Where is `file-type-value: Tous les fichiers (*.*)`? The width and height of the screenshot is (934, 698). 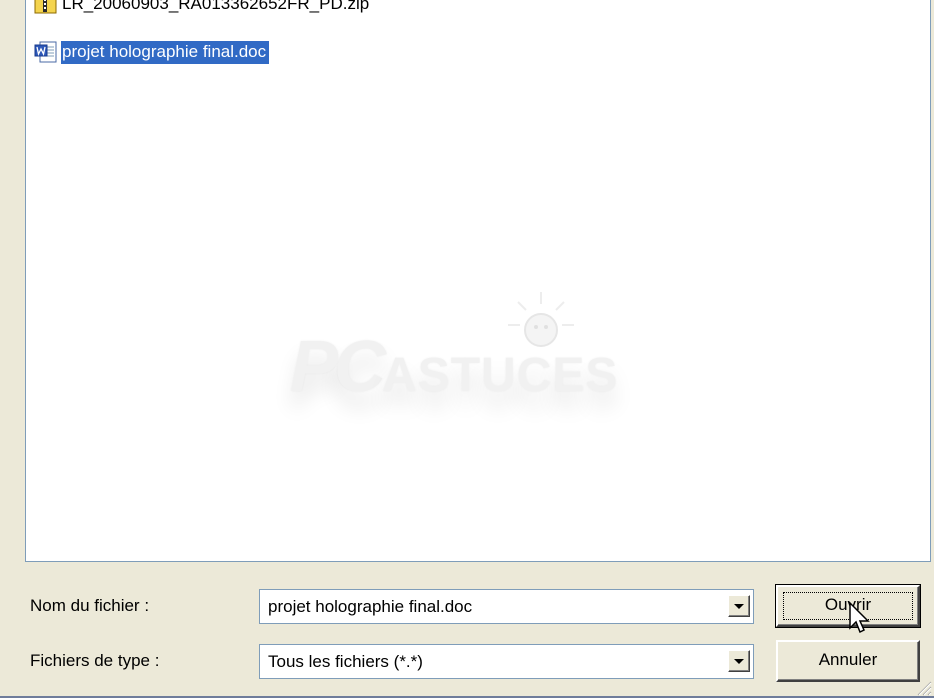
file-type-value: Tous les fichiers (*.*) is located at coordinates (345, 662).